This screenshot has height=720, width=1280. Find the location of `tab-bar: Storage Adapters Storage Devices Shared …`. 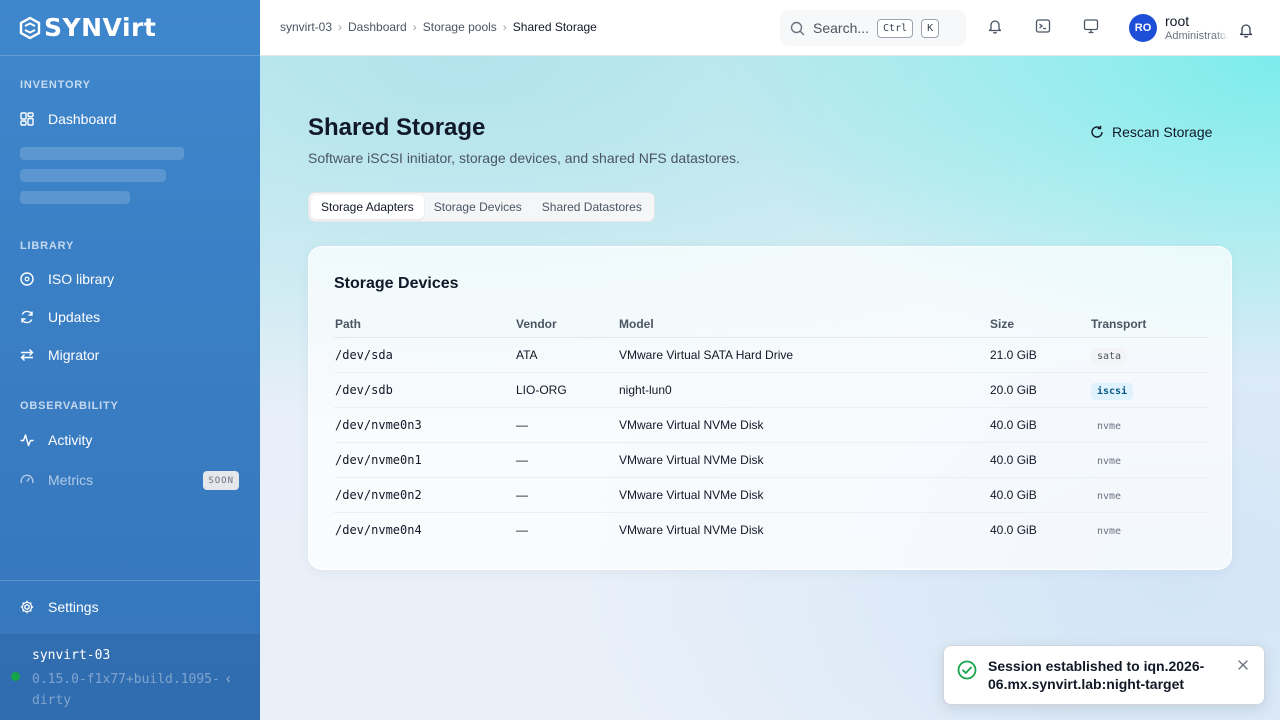

tab-bar: Storage Adapters Storage Devices Shared … is located at coordinates (481, 207).